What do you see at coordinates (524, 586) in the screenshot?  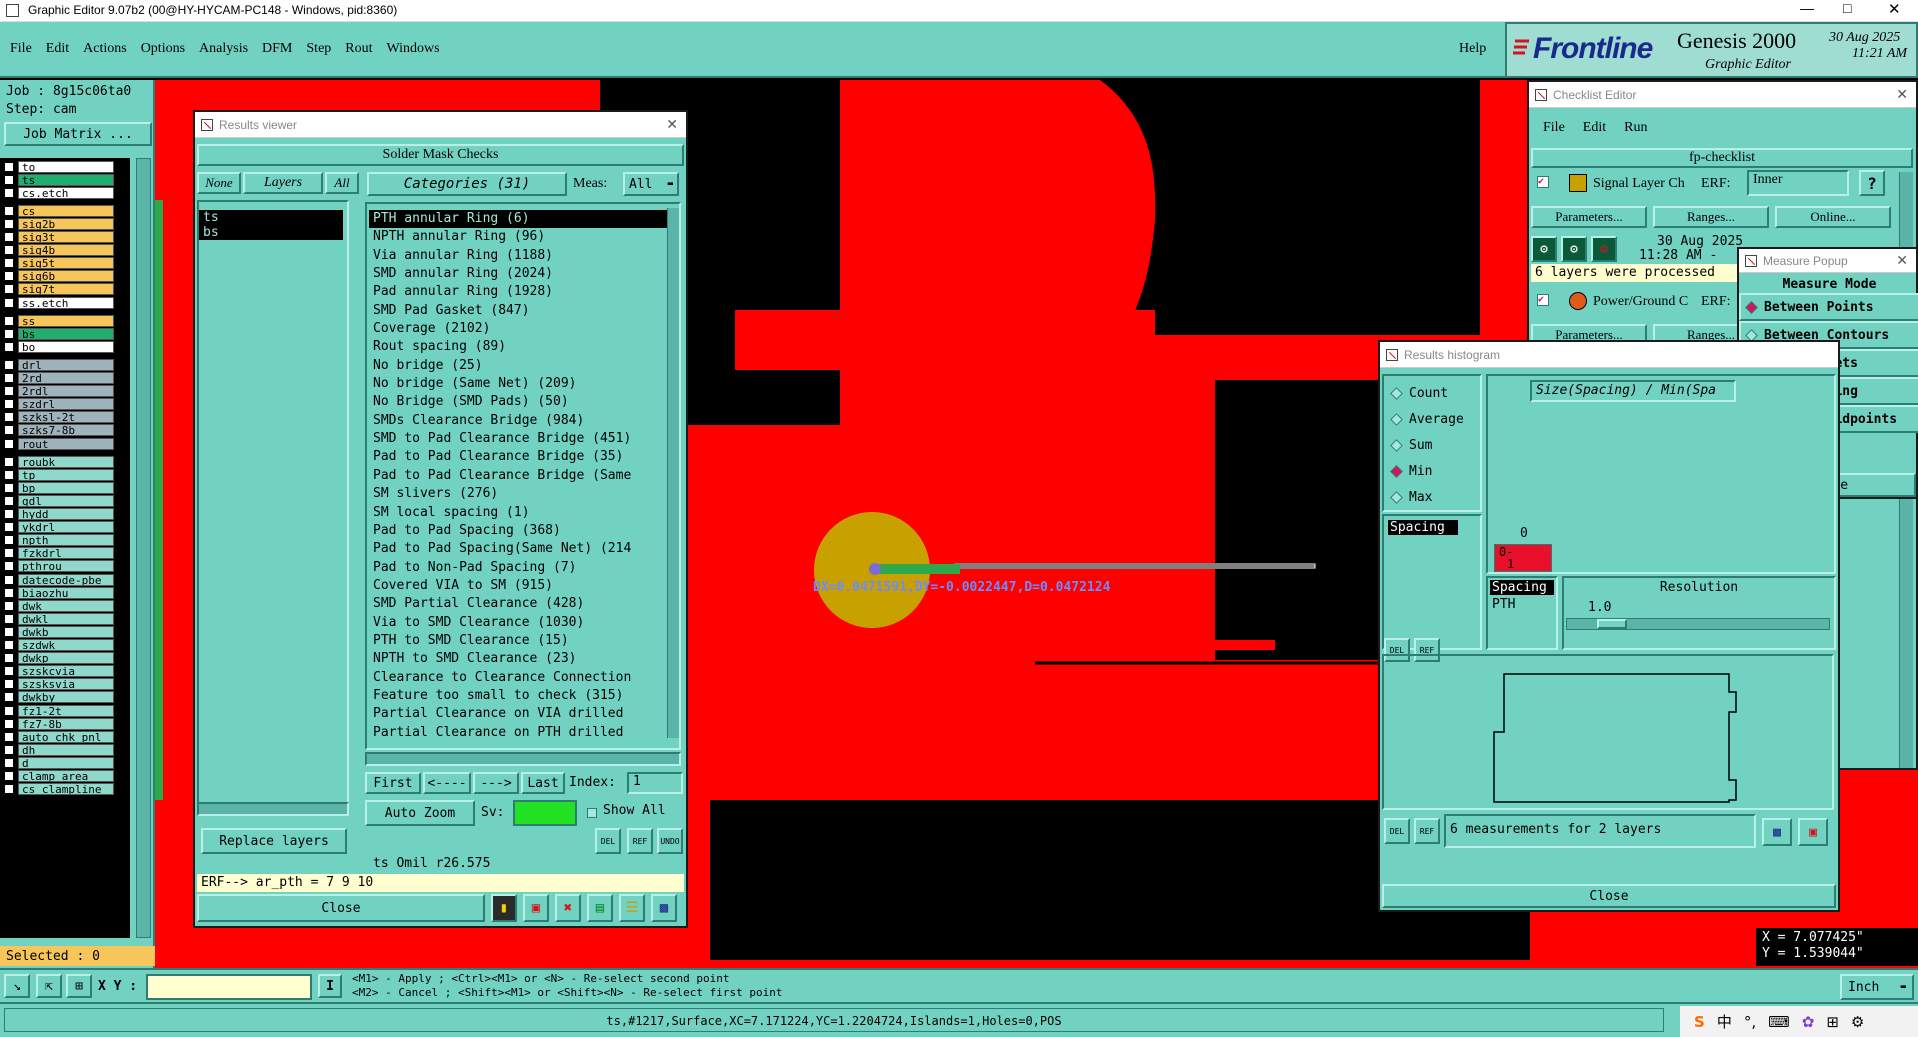 I see `category-item: Covered VIA to SM (915)` at bounding box center [524, 586].